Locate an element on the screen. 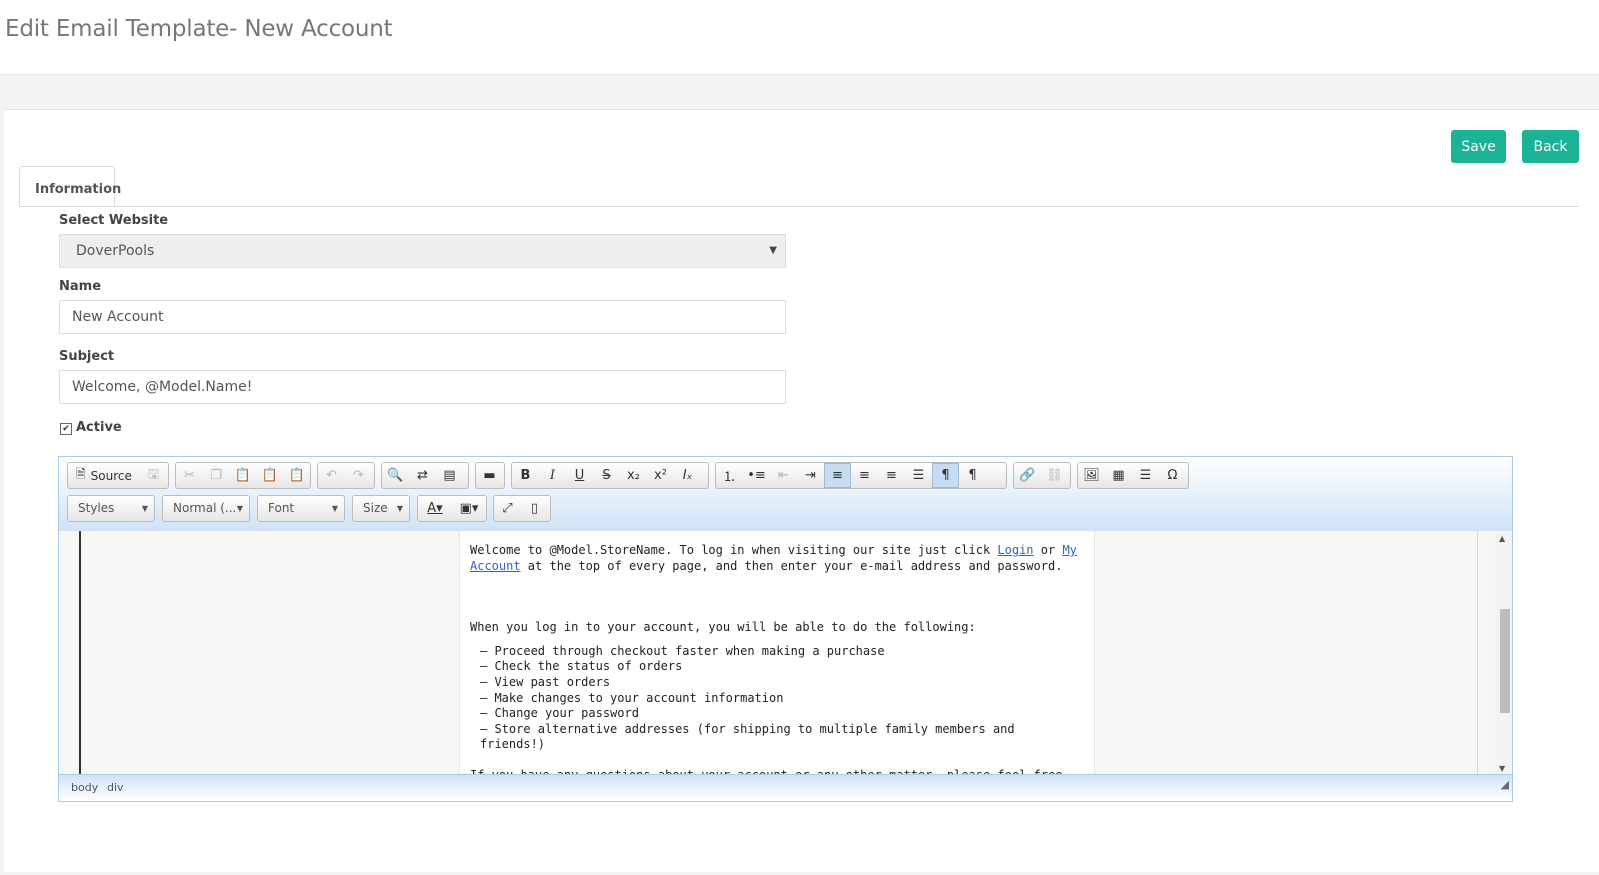 The image size is (1599, 875). website-select: DoverPools ▼ is located at coordinates (422, 251).